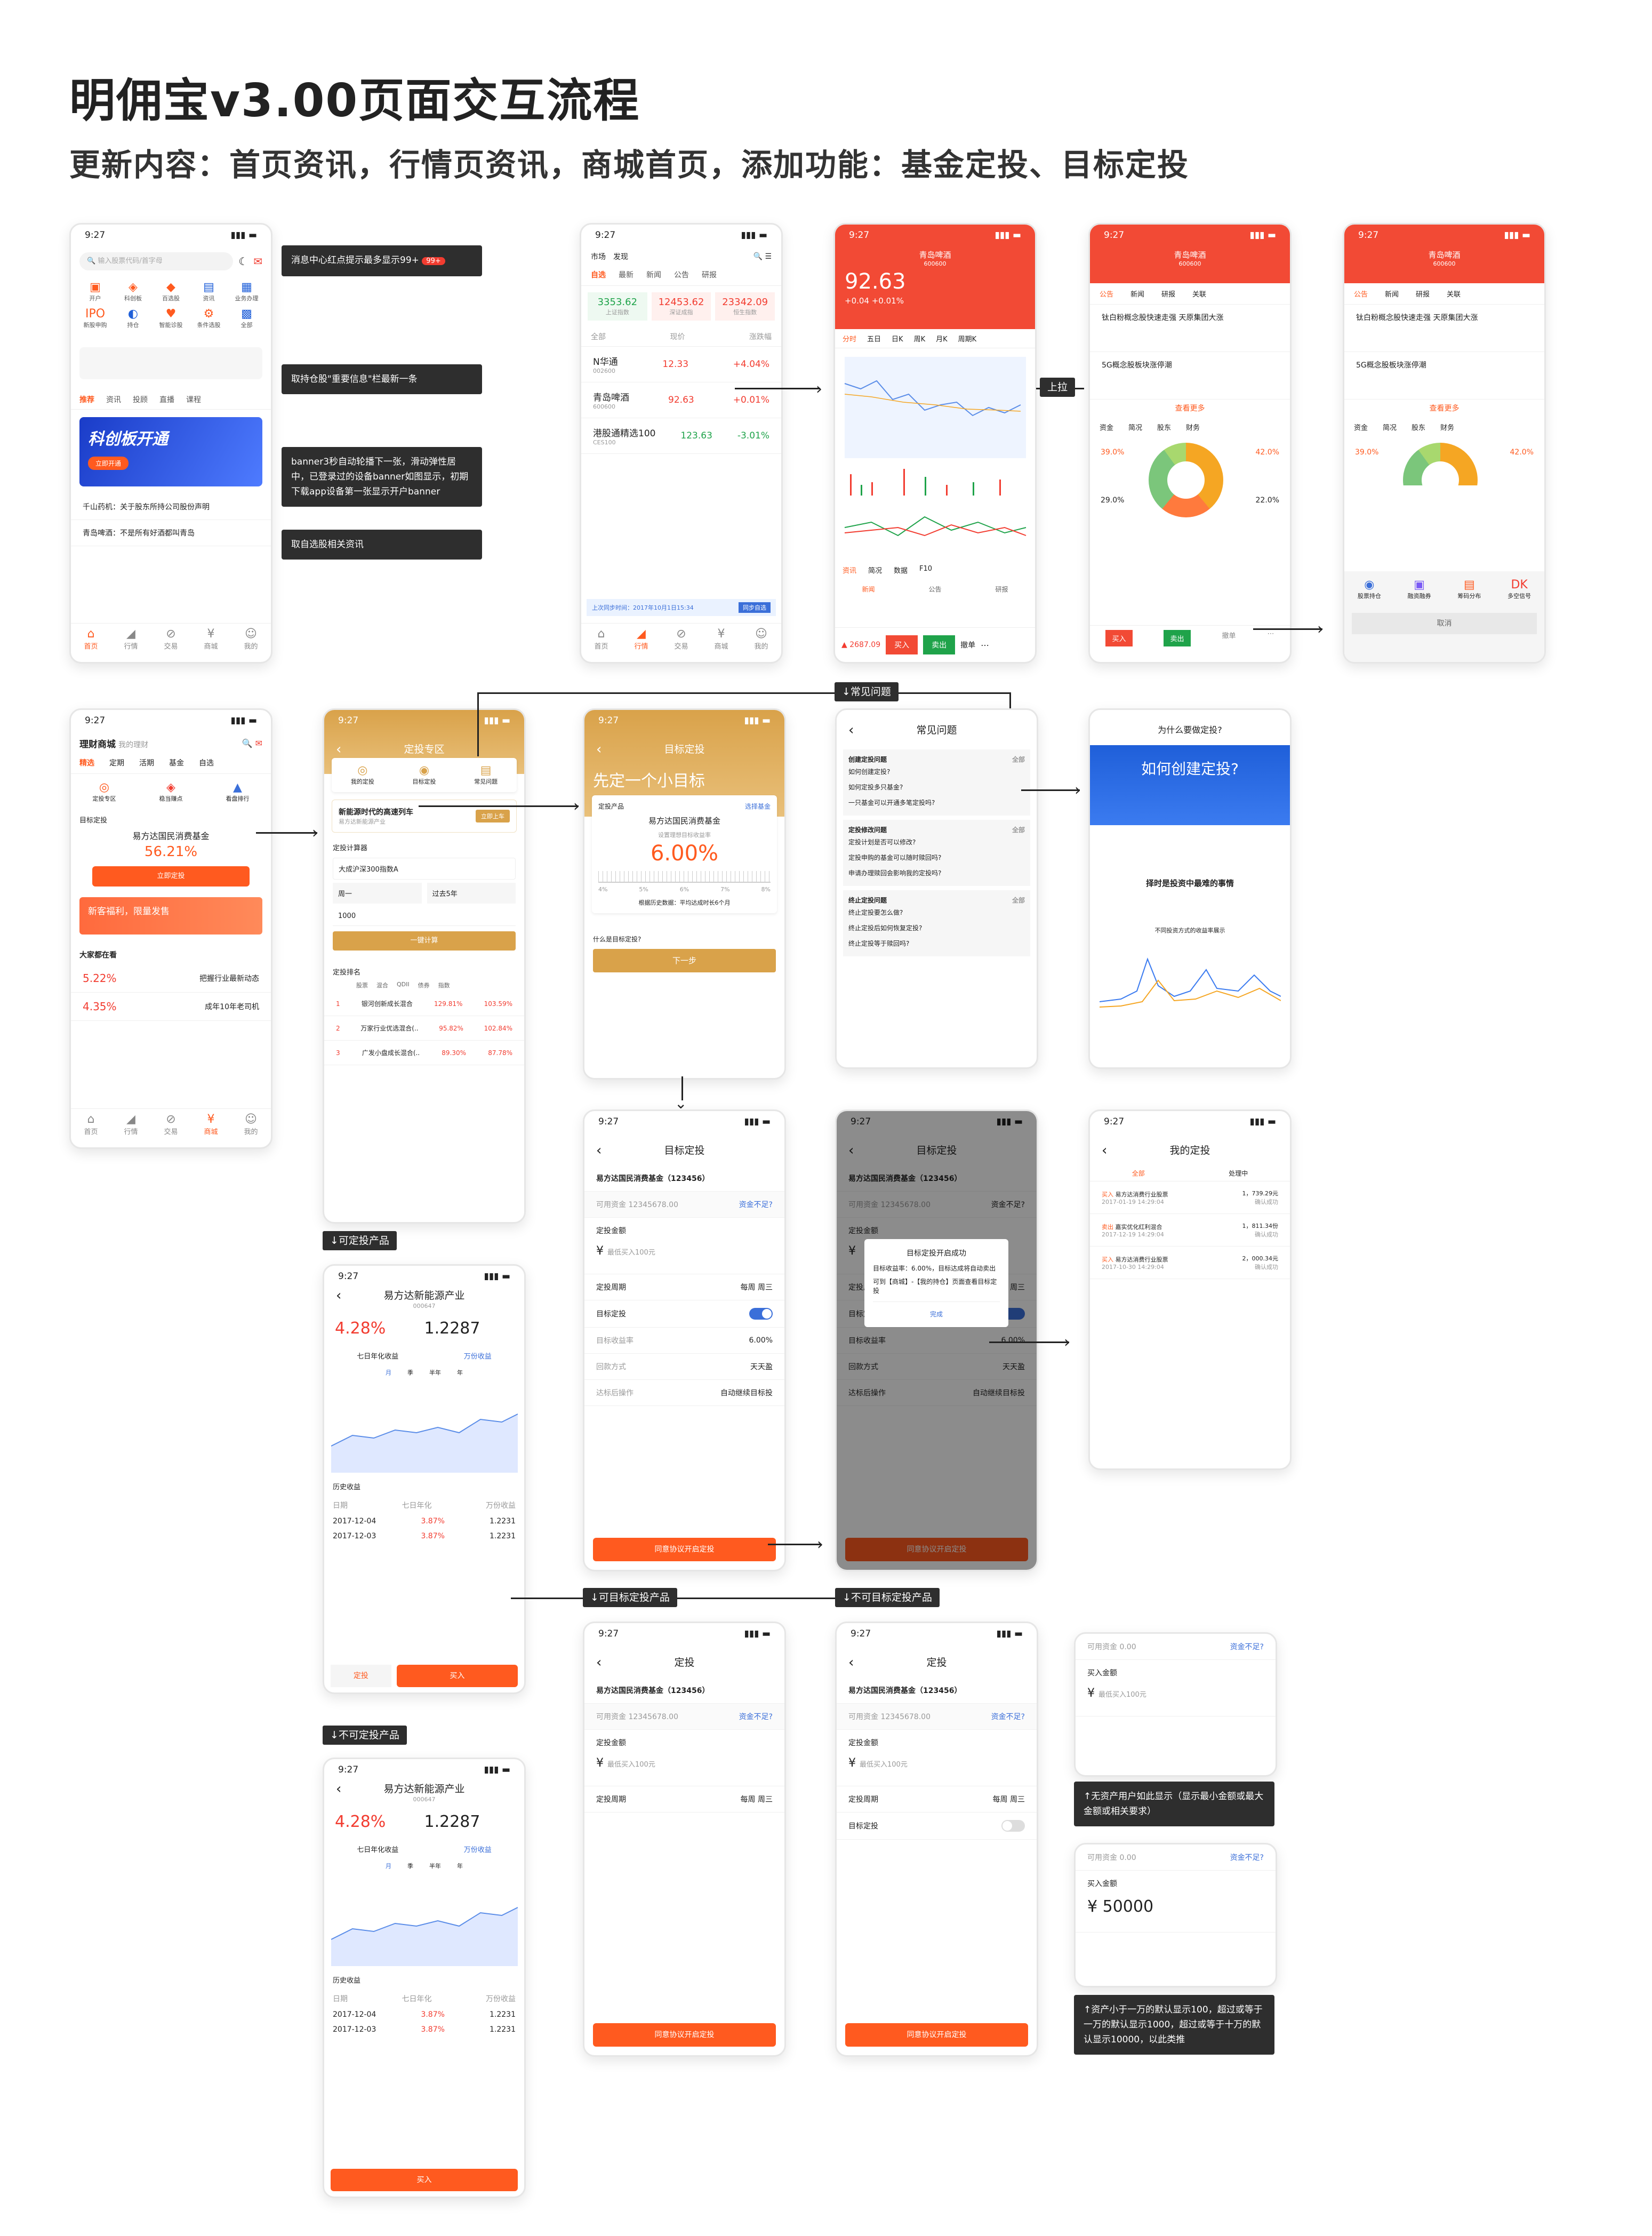 The width and height of the screenshot is (1652, 2236). I want to click on tabbar-mine: ☺ 我的, so click(251, 645).